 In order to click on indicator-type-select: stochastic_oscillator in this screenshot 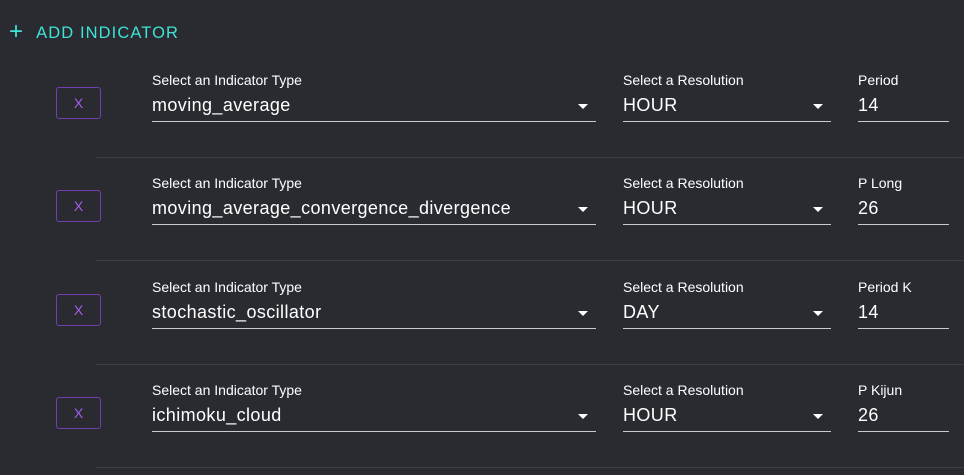, I will do `click(374, 313)`.